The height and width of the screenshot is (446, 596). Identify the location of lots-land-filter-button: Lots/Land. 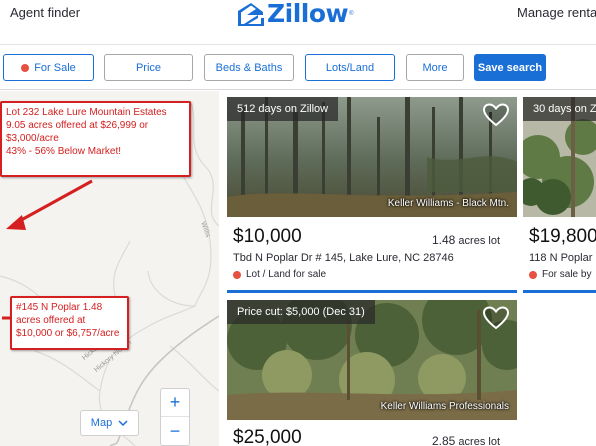
(350, 67).